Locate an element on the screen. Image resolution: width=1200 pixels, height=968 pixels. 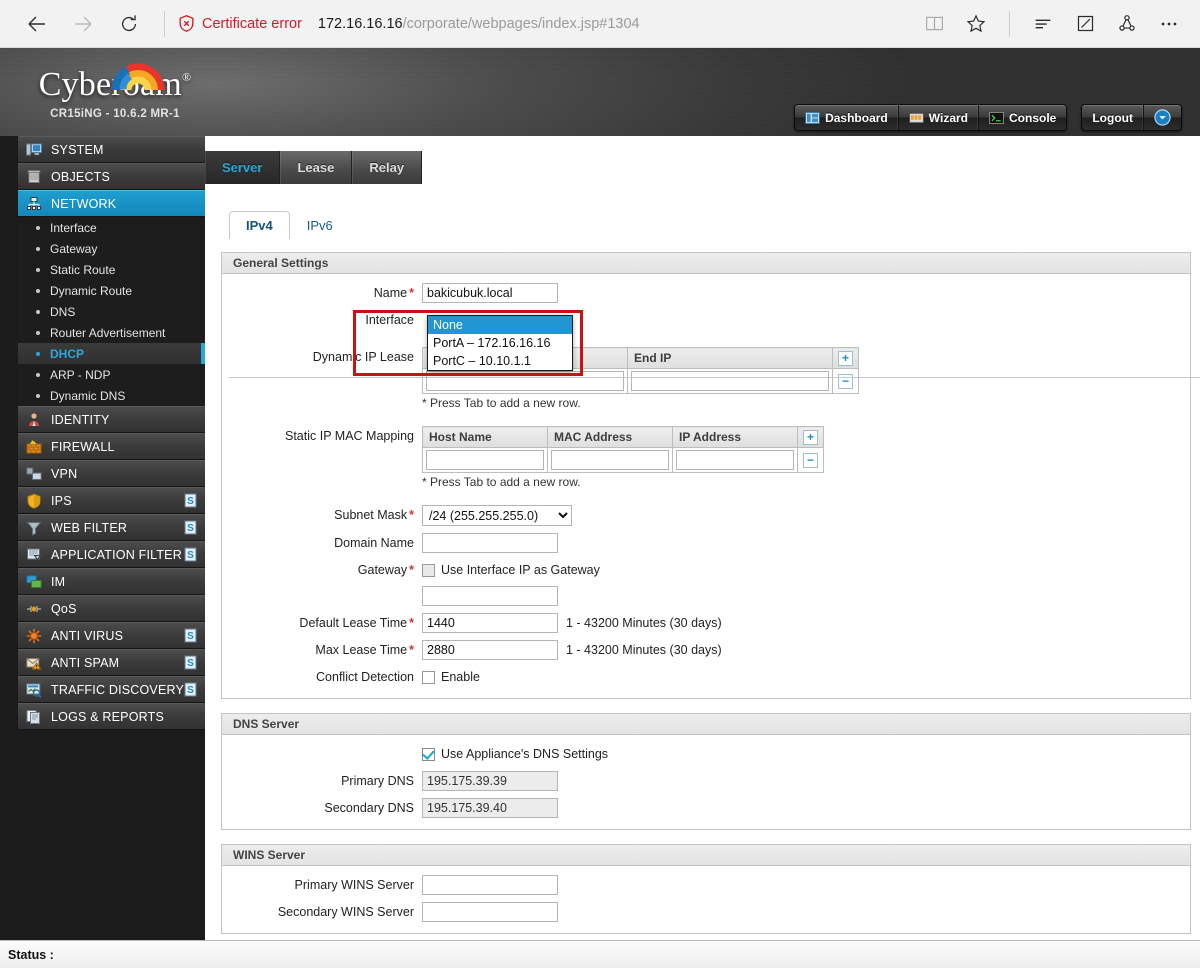
sidebar-item-identity: IDENTITY is located at coordinates (111, 419).